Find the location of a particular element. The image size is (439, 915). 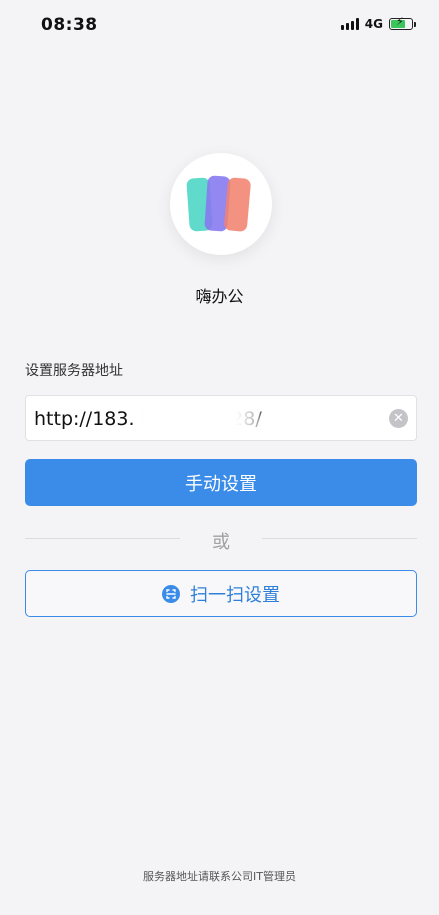

status-bar: 08:38 4G ⚡ is located at coordinates (219, 26).